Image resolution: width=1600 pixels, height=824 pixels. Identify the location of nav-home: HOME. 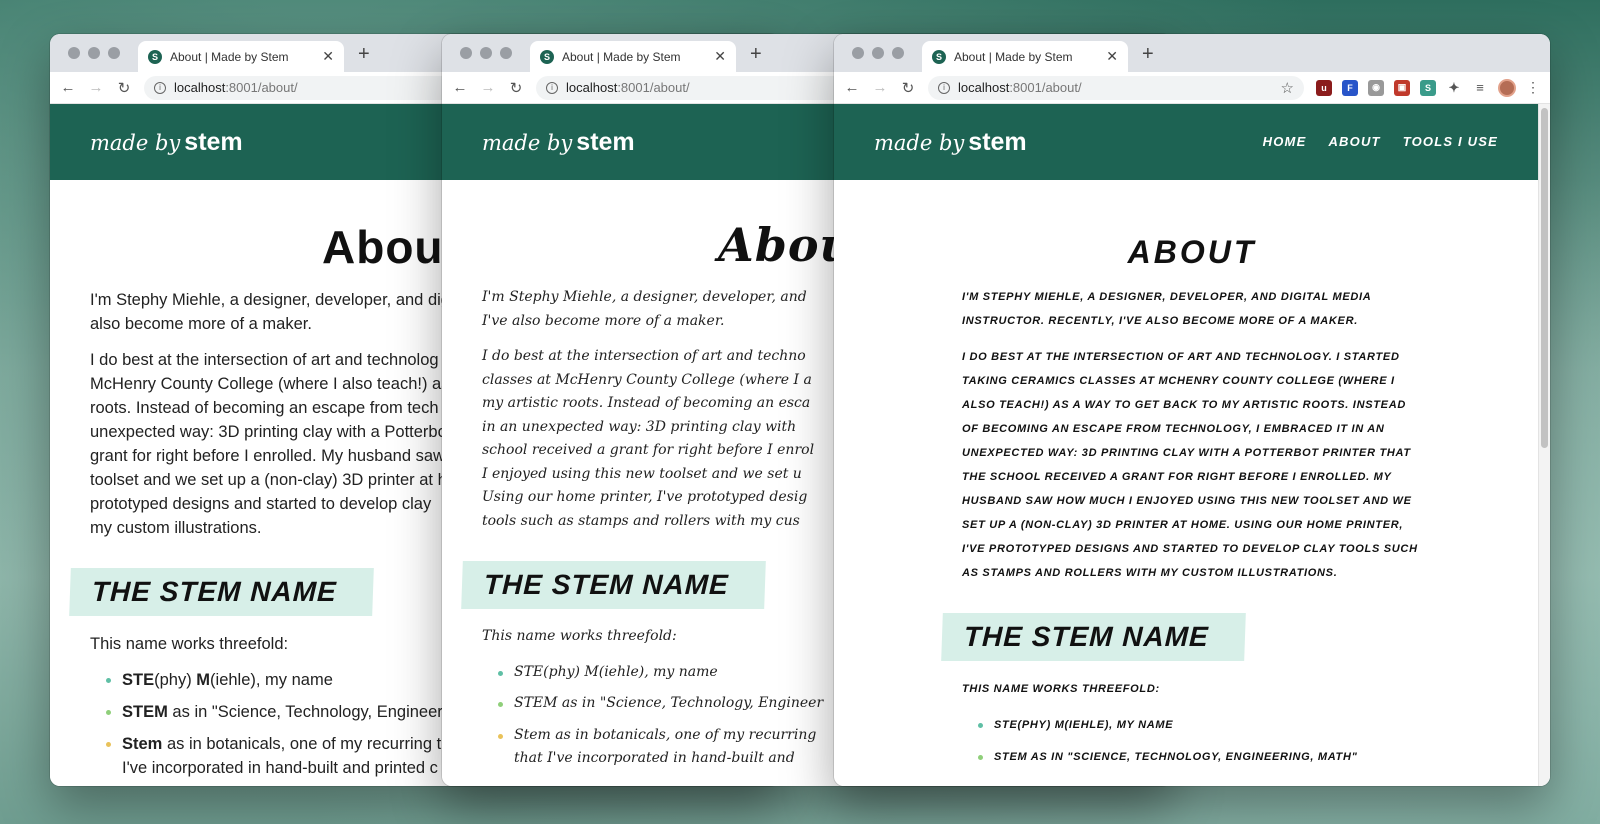
(1285, 141).